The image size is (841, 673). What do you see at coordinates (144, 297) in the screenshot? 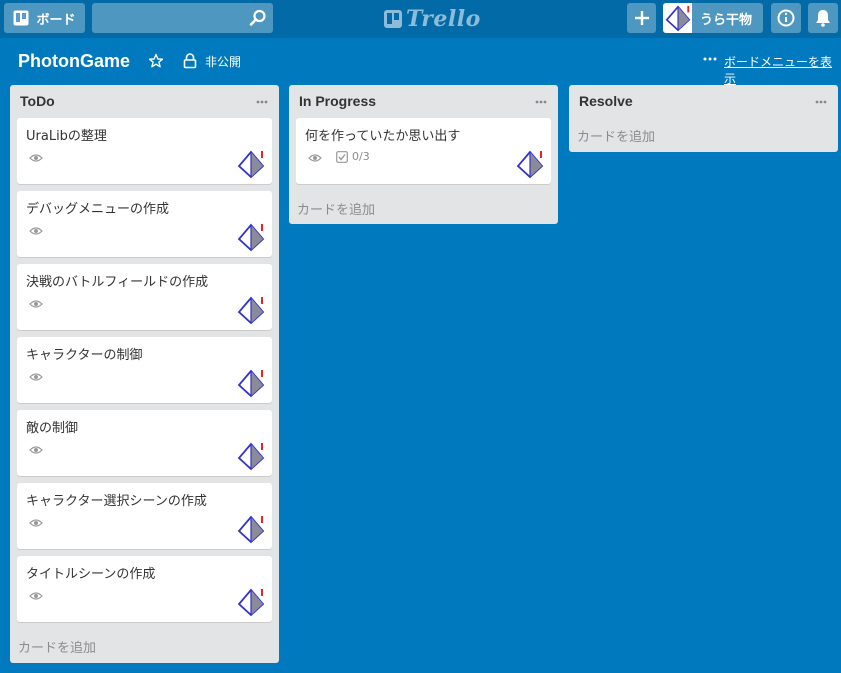
I see `card: 決戦のバトルフィールドの作成` at bounding box center [144, 297].